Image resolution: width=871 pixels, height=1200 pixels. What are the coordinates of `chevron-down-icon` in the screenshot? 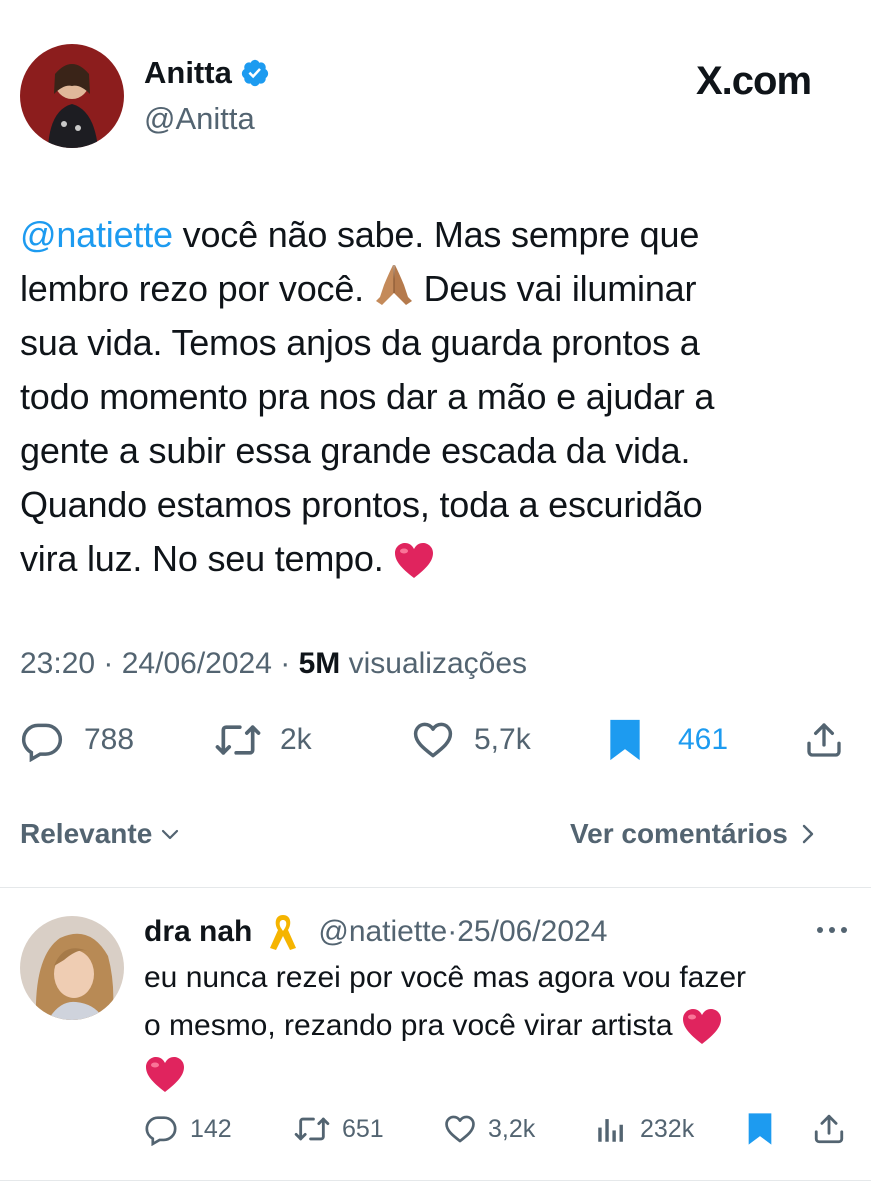 It's located at (170, 834).